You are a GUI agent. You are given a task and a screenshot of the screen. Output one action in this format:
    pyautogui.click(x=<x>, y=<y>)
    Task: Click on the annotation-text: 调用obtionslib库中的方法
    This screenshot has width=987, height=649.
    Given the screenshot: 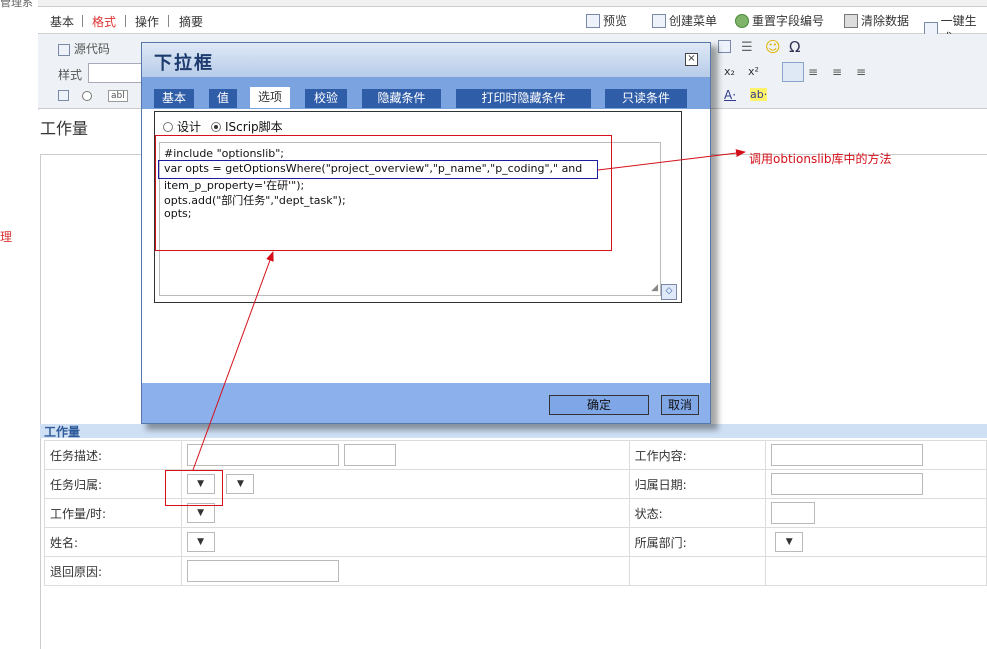 What is the action you would take?
    pyautogui.click(x=820, y=159)
    